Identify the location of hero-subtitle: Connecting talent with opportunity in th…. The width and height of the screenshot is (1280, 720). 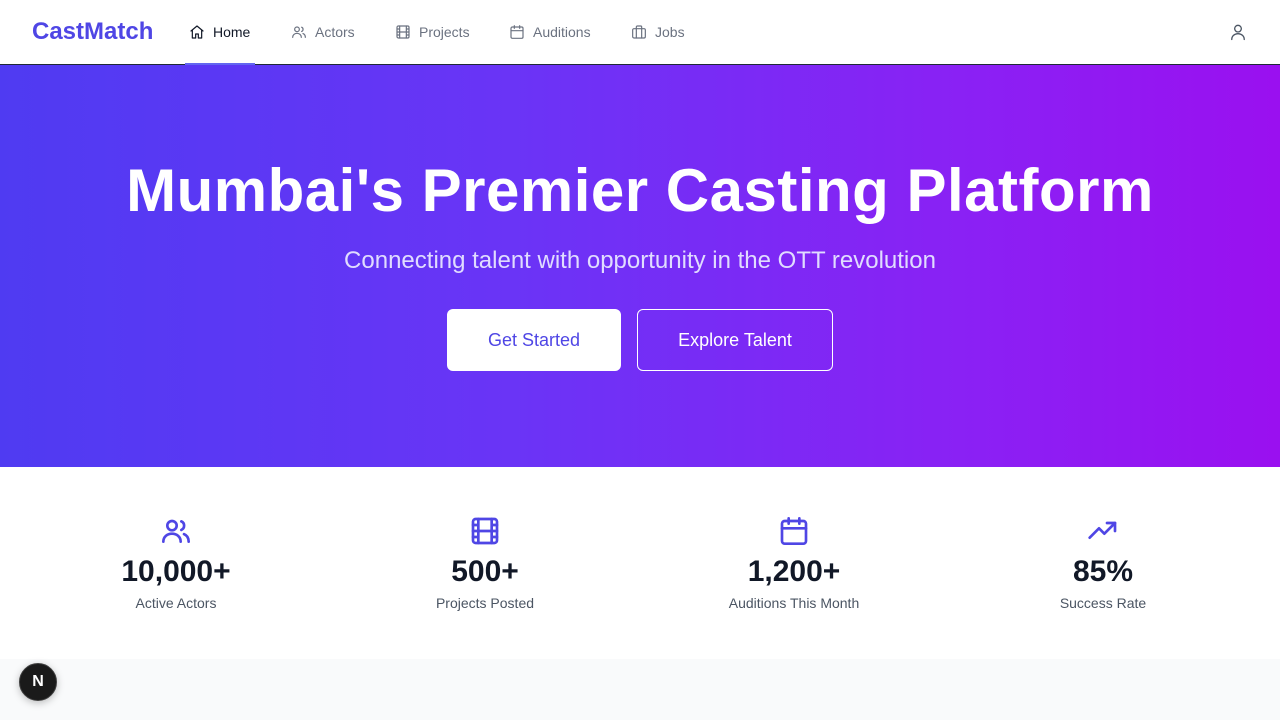
(640, 260).